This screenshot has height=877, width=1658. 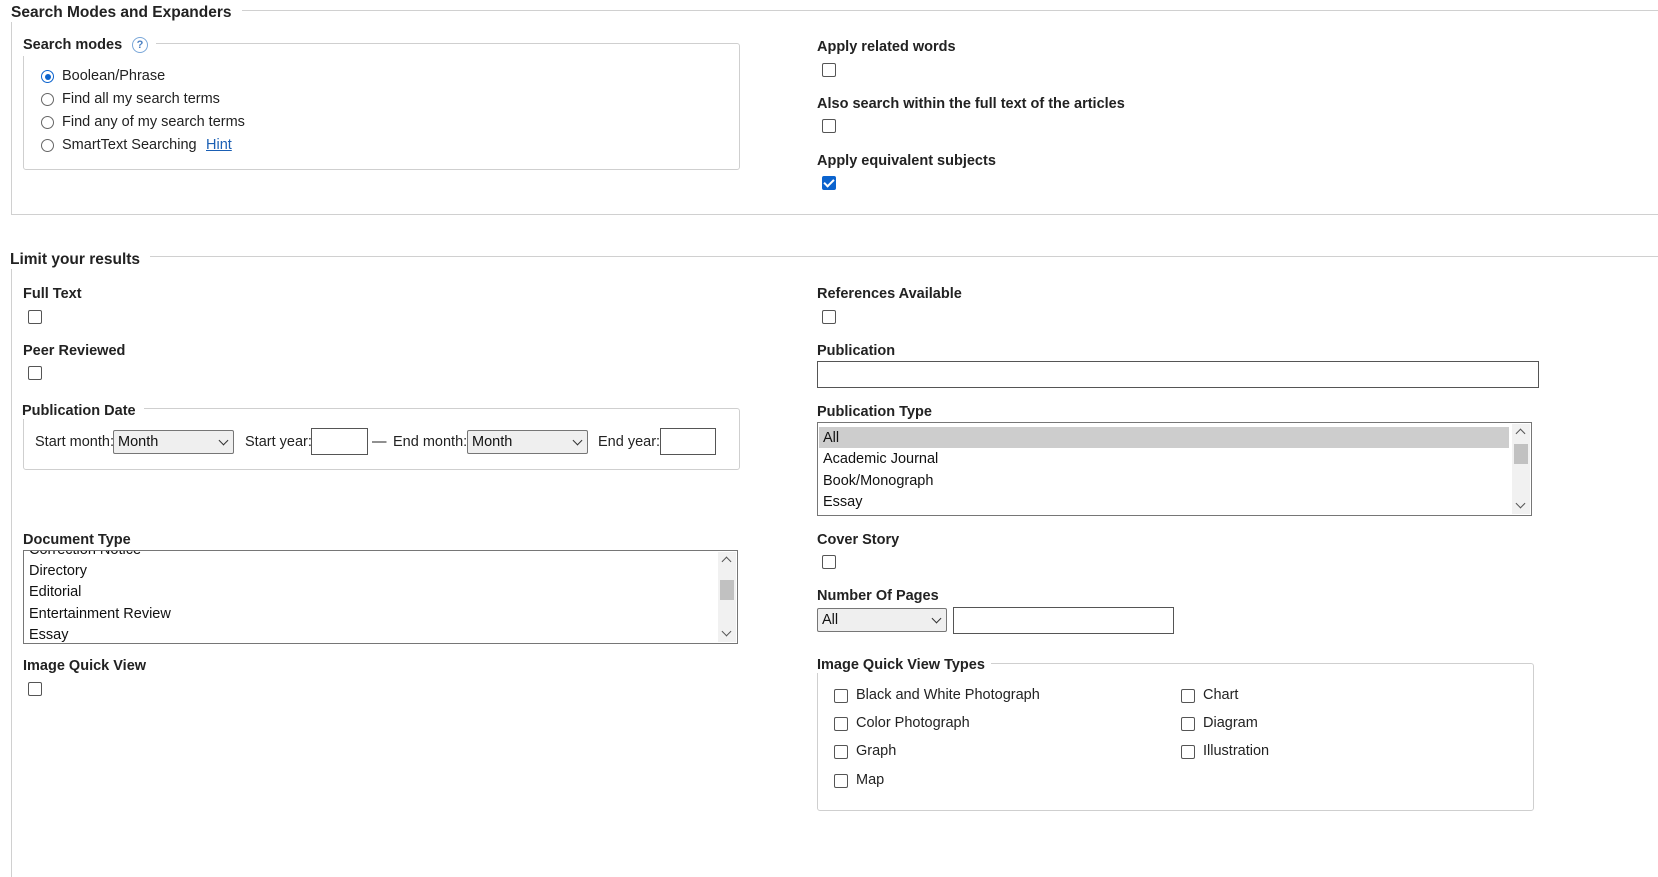 I want to click on section-border-bottom, so click(x=834, y=214).